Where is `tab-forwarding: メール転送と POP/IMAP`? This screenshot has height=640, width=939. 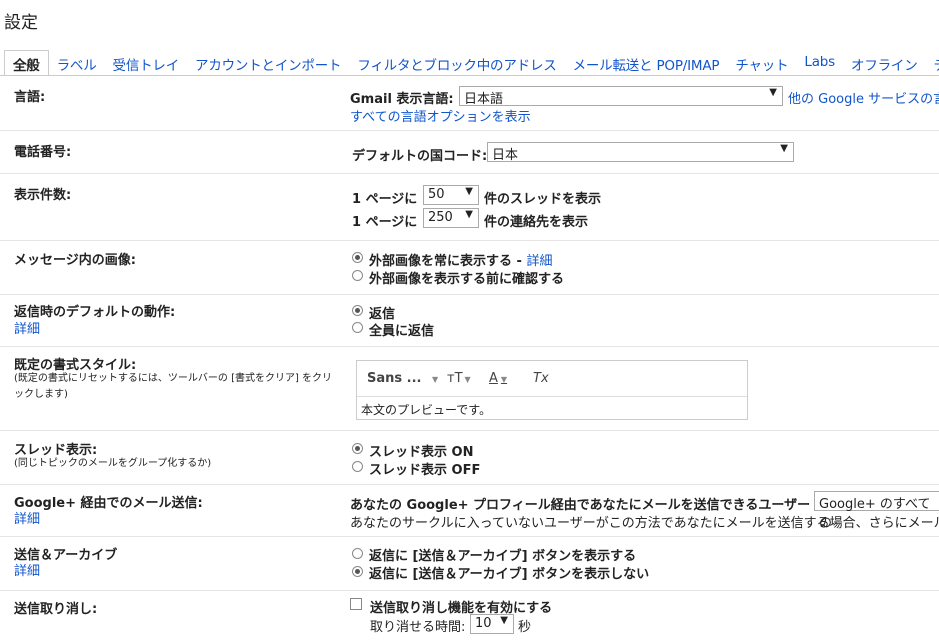 tab-forwarding: メール転送と POP/IMAP is located at coordinates (646, 63).